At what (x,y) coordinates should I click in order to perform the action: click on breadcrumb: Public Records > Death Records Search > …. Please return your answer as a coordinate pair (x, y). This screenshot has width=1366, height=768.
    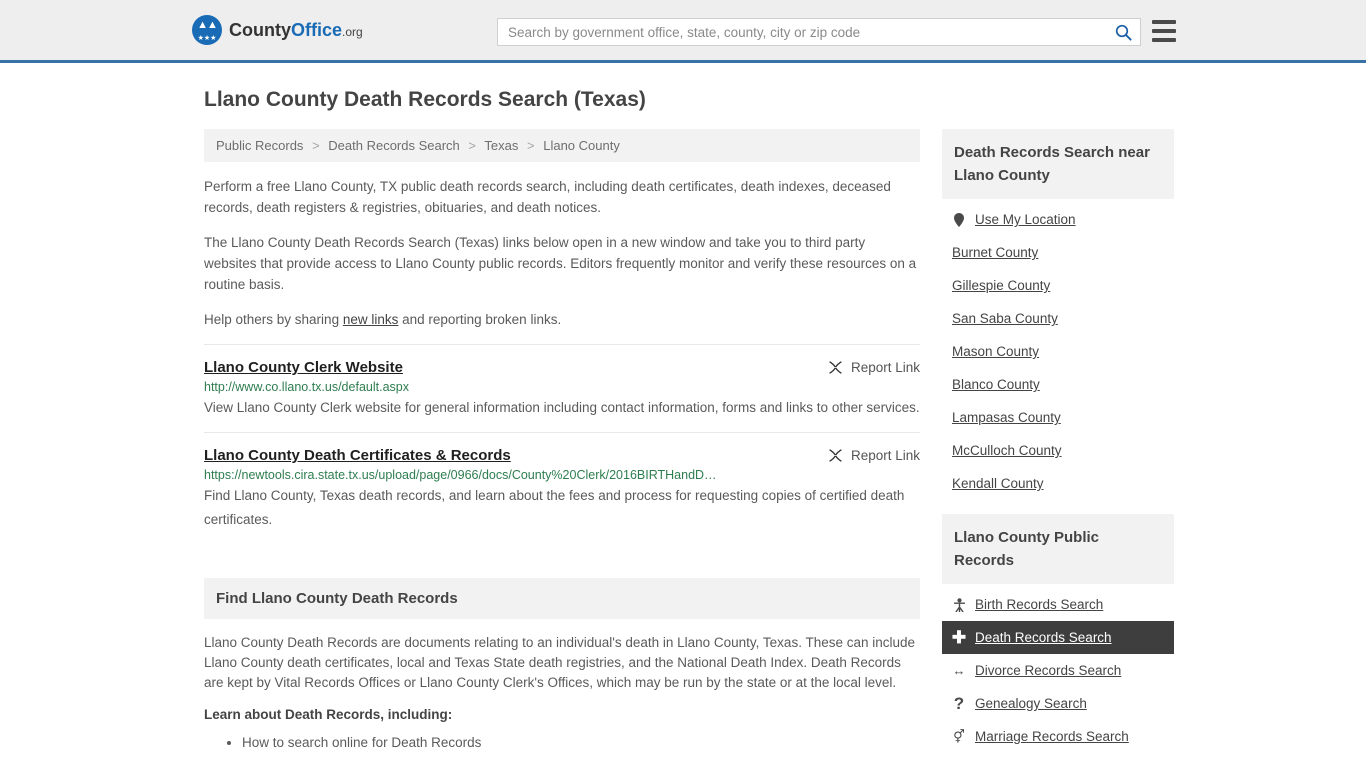
    Looking at the image, I should click on (562, 145).